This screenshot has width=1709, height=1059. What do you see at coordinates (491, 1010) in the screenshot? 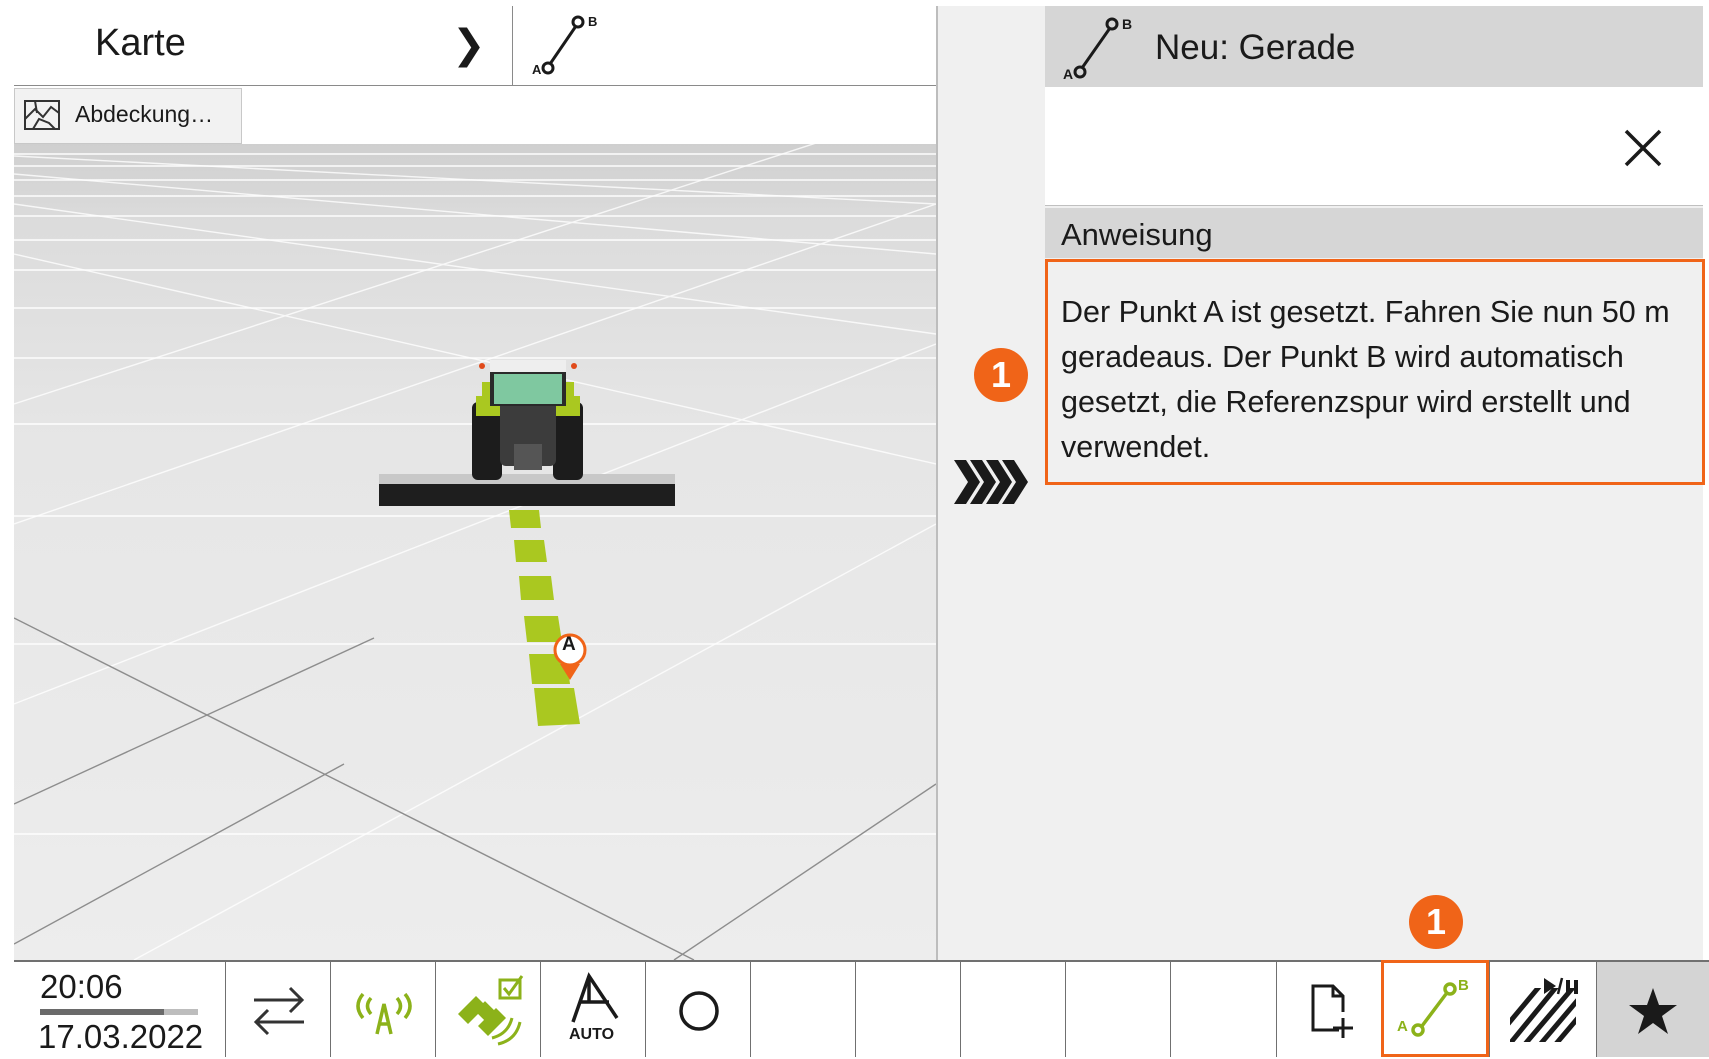
I see `satellite-check-icon` at bounding box center [491, 1010].